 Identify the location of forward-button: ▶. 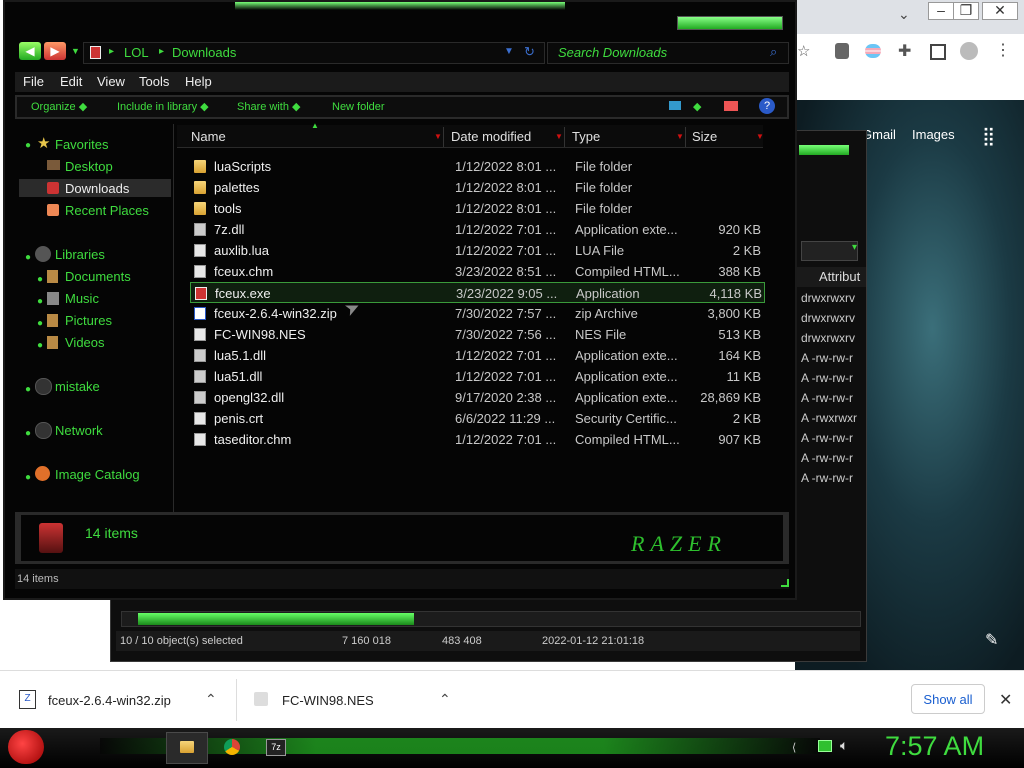
(55, 51).